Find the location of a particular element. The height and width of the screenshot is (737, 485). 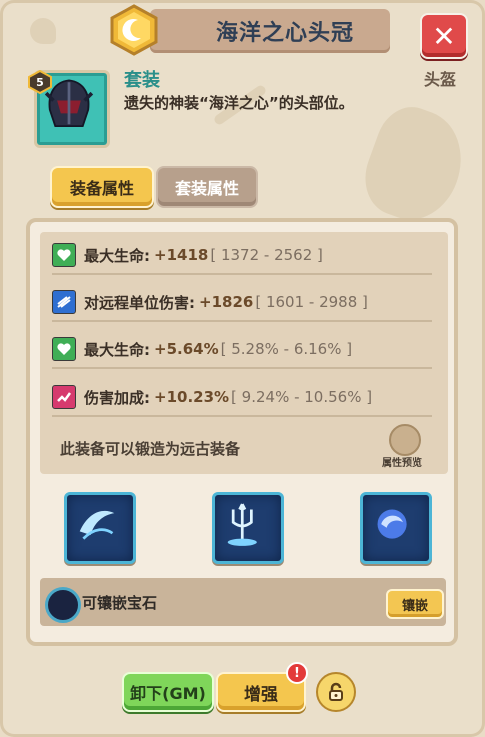

crescent-moon-emblem-icon is located at coordinates (134, 30).